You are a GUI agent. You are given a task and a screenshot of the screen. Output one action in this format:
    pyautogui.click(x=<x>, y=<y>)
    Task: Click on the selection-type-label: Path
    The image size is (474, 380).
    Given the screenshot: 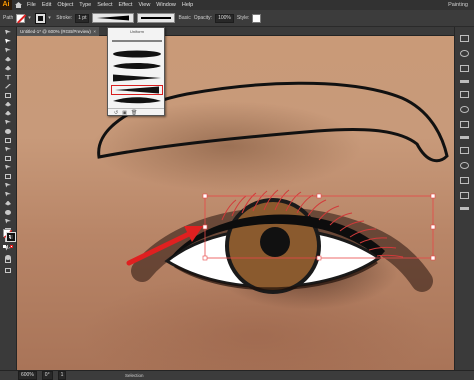 What is the action you would take?
    pyautogui.click(x=8, y=18)
    